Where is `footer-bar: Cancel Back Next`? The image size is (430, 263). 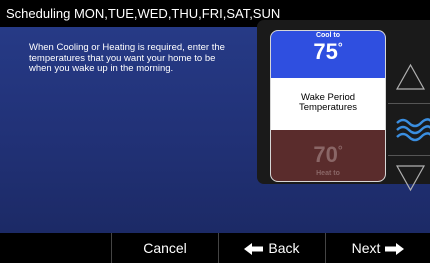
footer-bar: Cancel Back Next is located at coordinates (215, 248).